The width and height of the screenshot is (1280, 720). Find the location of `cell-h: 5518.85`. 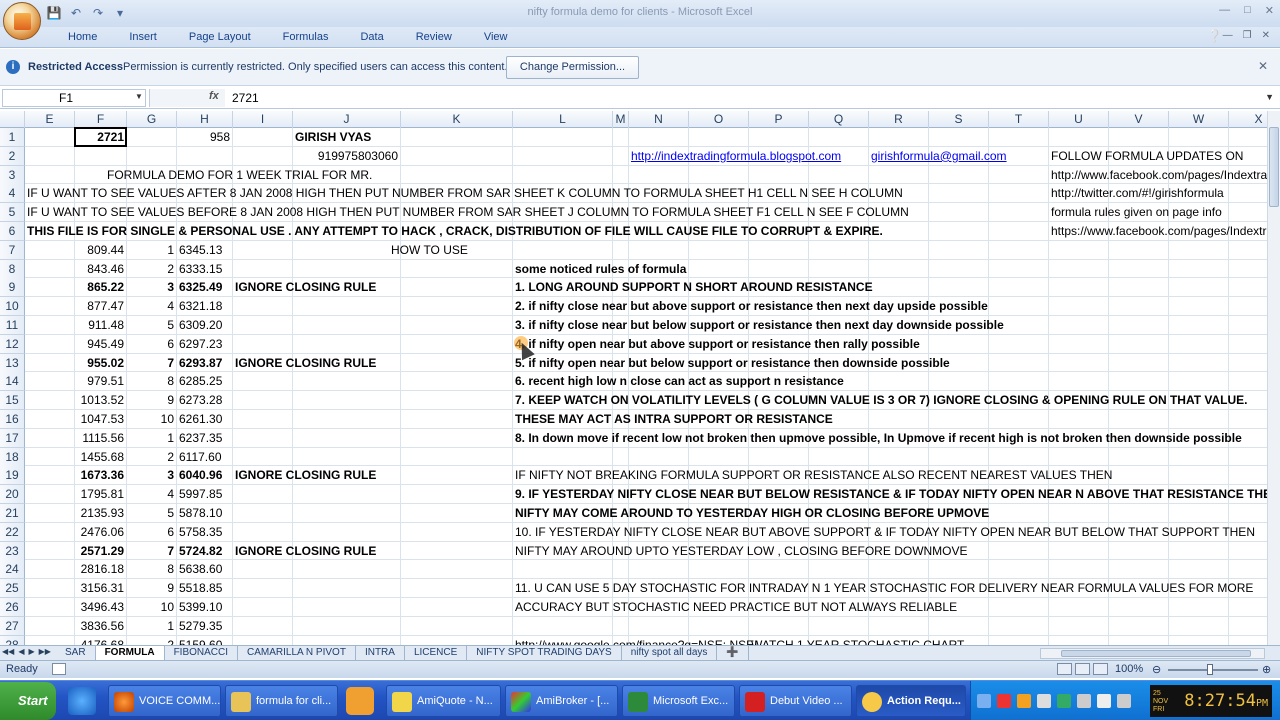

cell-h: 5518.85 is located at coordinates (200, 588).